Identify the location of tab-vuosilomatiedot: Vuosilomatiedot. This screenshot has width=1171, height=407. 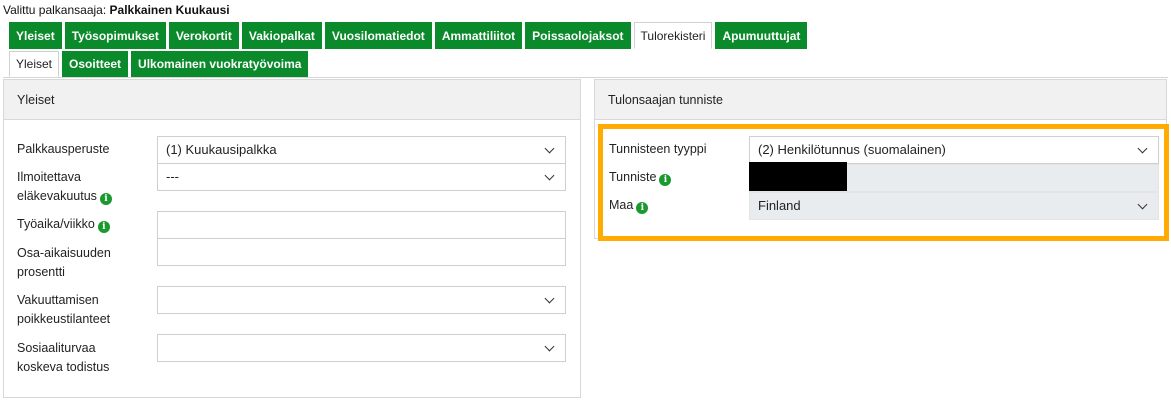
(378, 35).